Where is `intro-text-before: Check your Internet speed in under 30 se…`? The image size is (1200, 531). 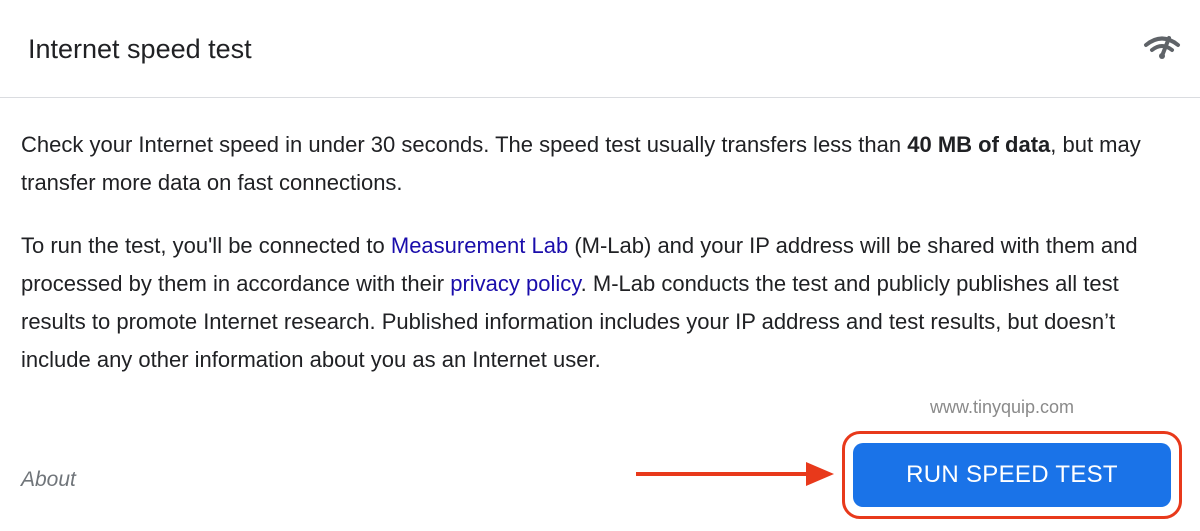 intro-text-before: Check your Internet speed in under 30 se… is located at coordinates (464, 144).